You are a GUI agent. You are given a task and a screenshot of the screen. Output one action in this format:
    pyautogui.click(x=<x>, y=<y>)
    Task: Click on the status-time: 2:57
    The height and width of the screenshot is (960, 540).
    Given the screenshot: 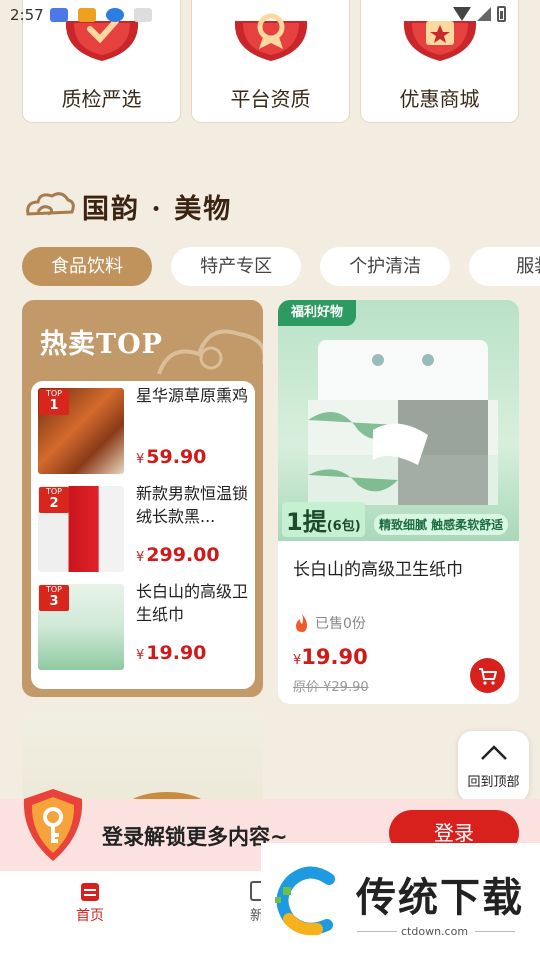 What is the action you would take?
    pyautogui.click(x=27, y=15)
    